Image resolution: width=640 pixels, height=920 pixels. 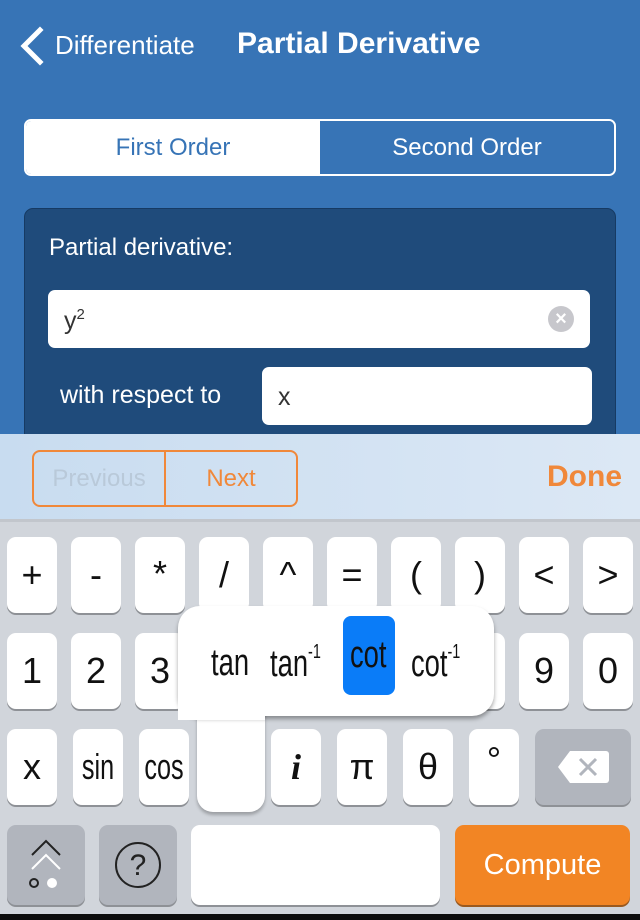 I want to click on popup-option-arctan: tan-1, so click(x=300, y=663).